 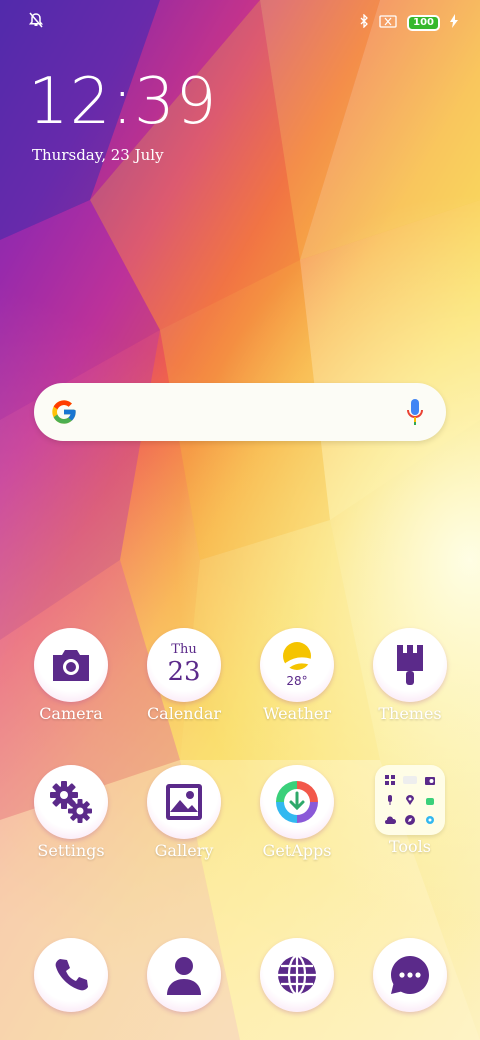 I want to click on google-search-bar, so click(x=240, y=412).